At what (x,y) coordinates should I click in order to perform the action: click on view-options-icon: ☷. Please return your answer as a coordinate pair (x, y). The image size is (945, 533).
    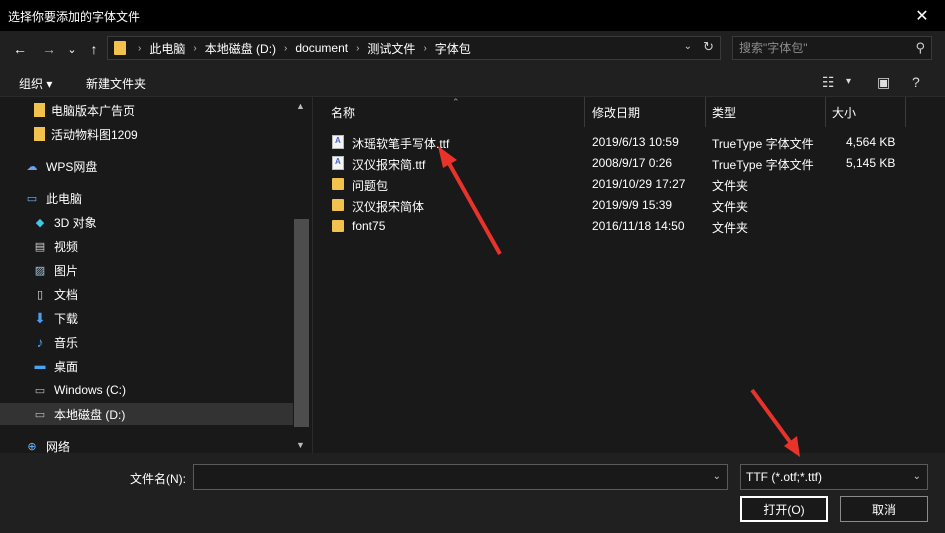
    Looking at the image, I should click on (828, 82).